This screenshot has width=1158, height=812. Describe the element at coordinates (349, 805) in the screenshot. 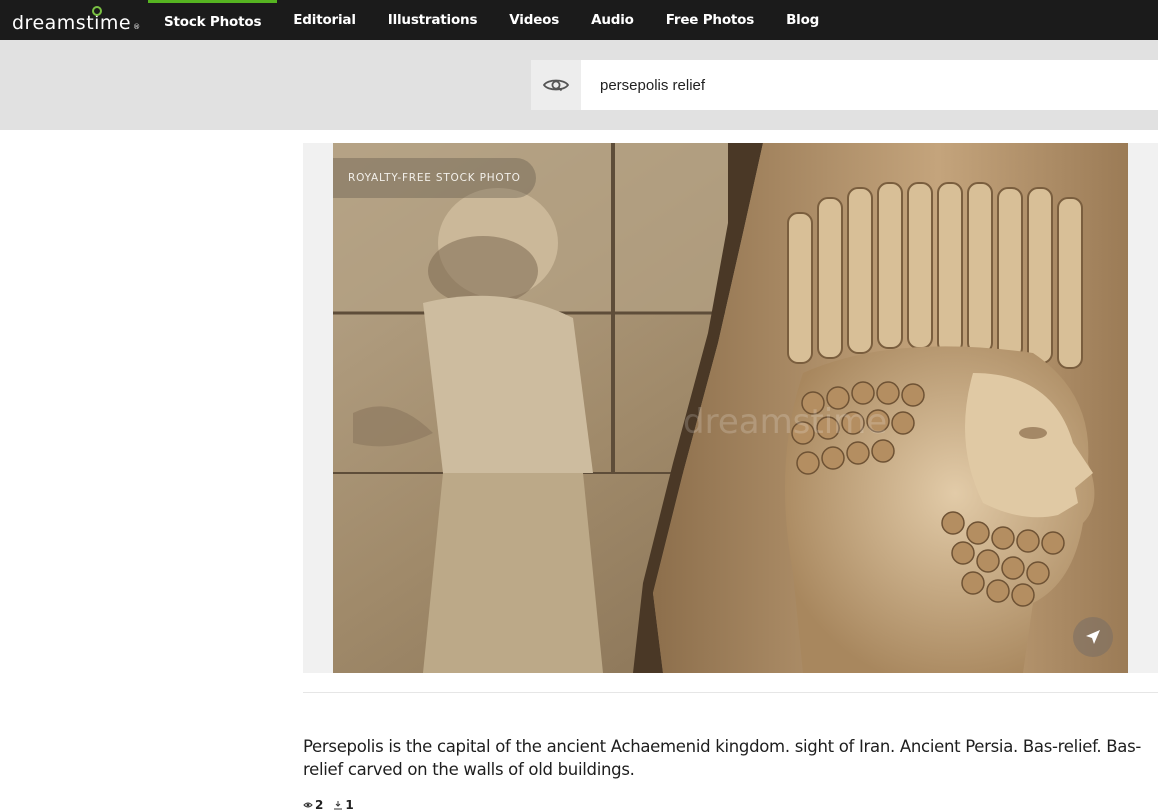

I see `downloads-count: 1` at that location.